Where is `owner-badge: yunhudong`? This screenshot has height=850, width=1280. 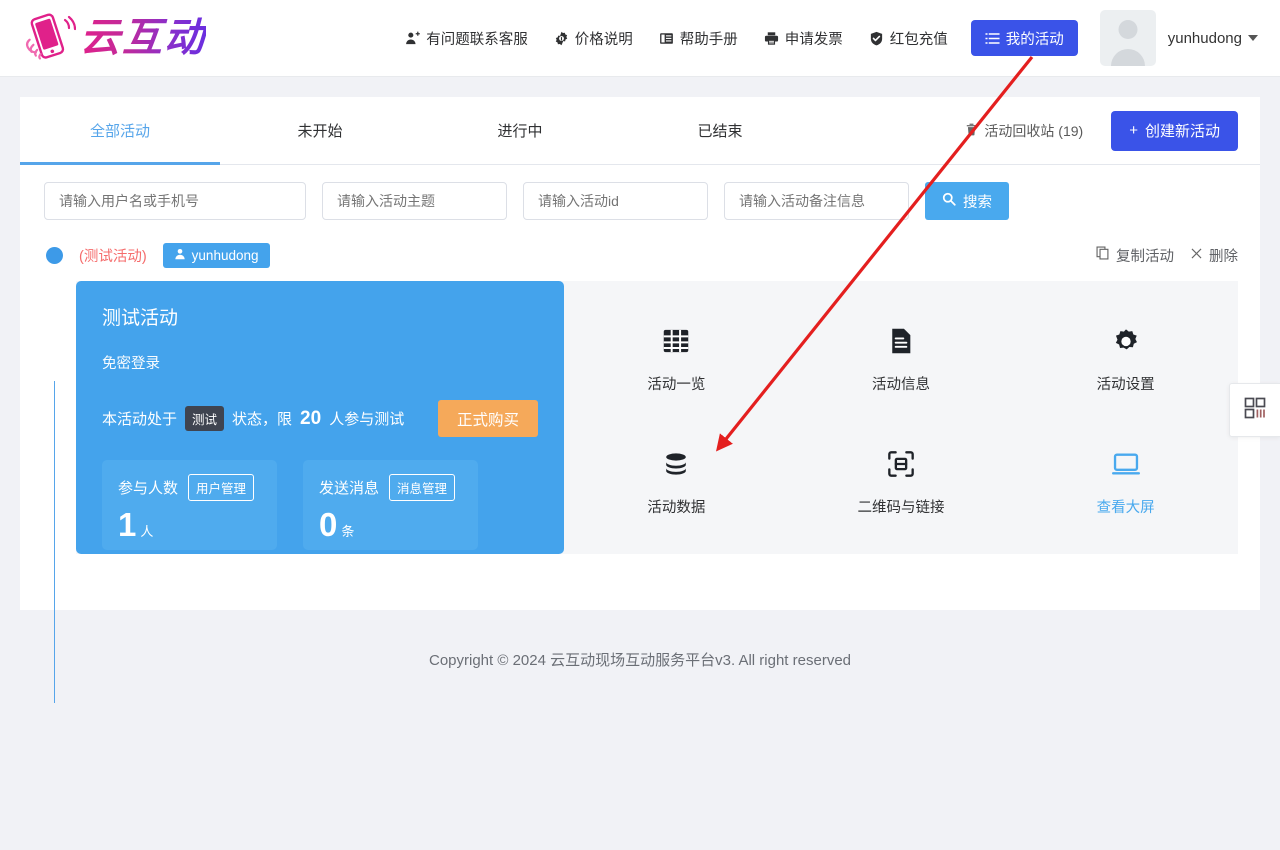 owner-badge: yunhudong is located at coordinates (216, 255).